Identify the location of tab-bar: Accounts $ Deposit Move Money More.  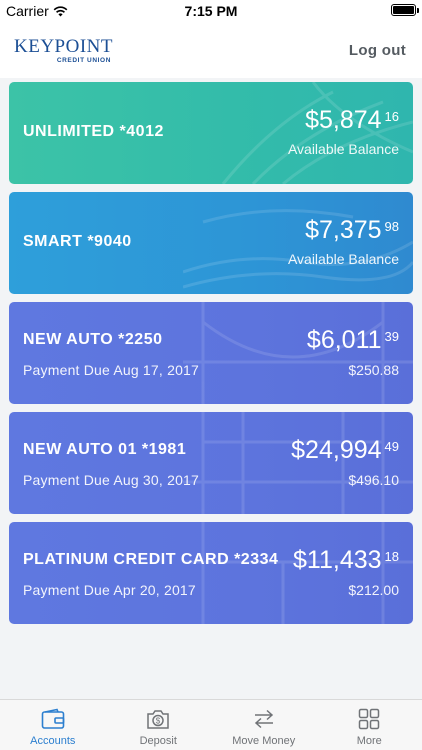
(211, 724).